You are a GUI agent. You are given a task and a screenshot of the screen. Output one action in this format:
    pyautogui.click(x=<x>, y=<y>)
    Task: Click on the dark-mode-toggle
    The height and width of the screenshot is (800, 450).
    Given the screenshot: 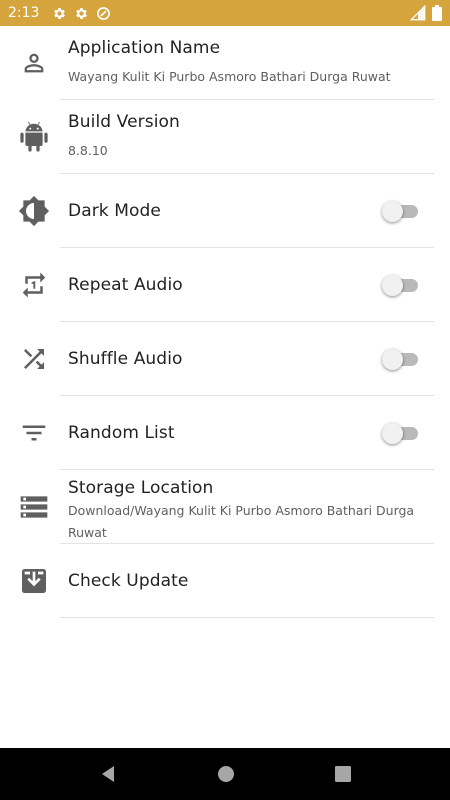 What is the action you would take?
    pyautogui.click(x=402, y=211)
    